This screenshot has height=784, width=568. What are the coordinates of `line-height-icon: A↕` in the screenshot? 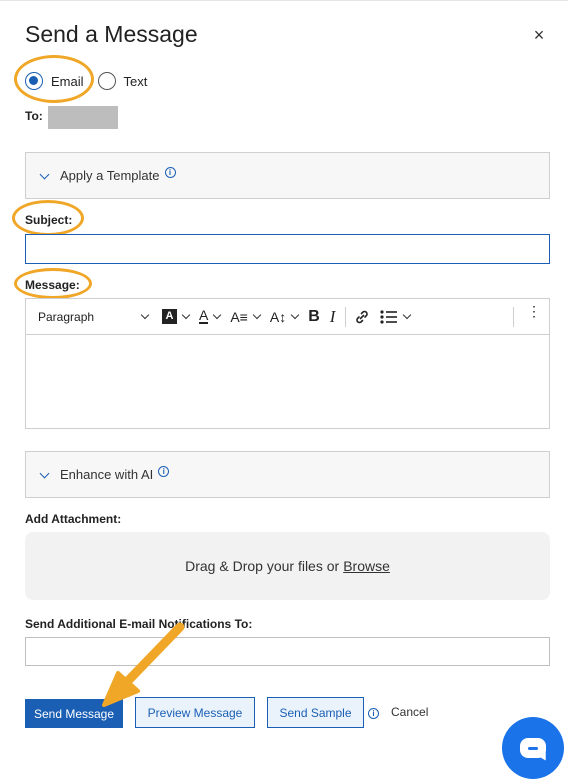 It's located at (278, 316).